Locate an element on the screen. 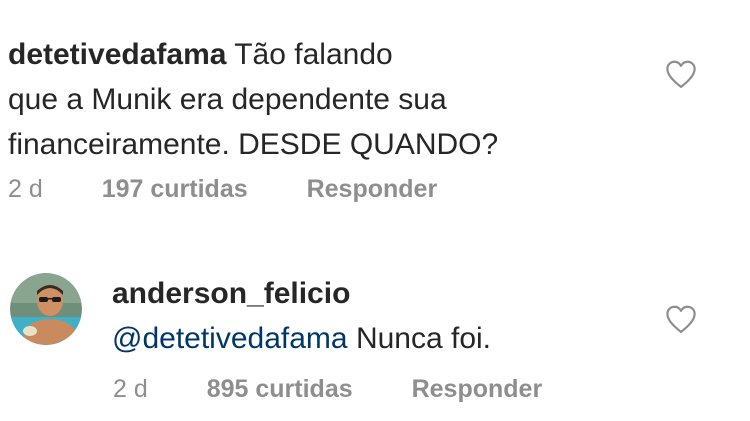  avatar is located at coordinates (46, 309).